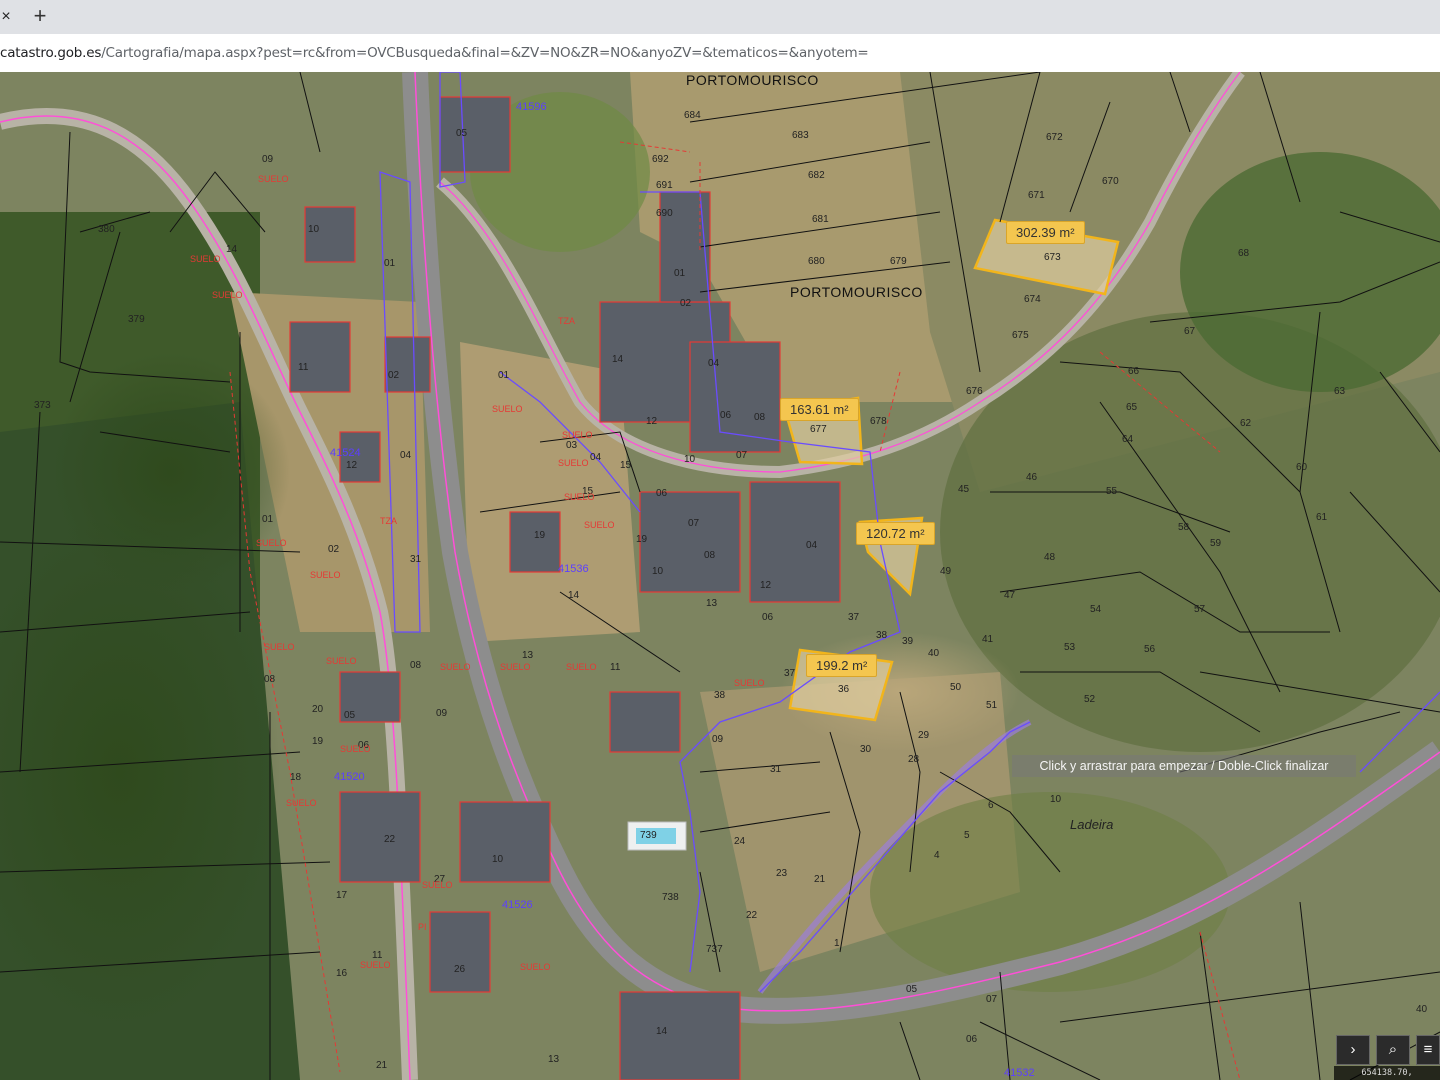 This screenshot has width=1440, height=1080. Describe the element at coordinates (572, 445) in the screenshot. I see `parcel-number: 03` at that location.